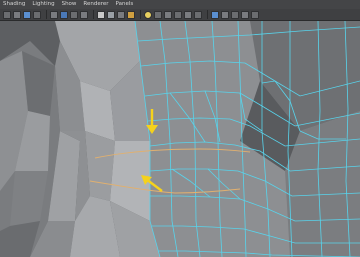 The height and width of the screenshot is (257, 360). Describe the element at coordinates (14, 4) in the screenshot. I see `menu-shading: Shading` at that location.